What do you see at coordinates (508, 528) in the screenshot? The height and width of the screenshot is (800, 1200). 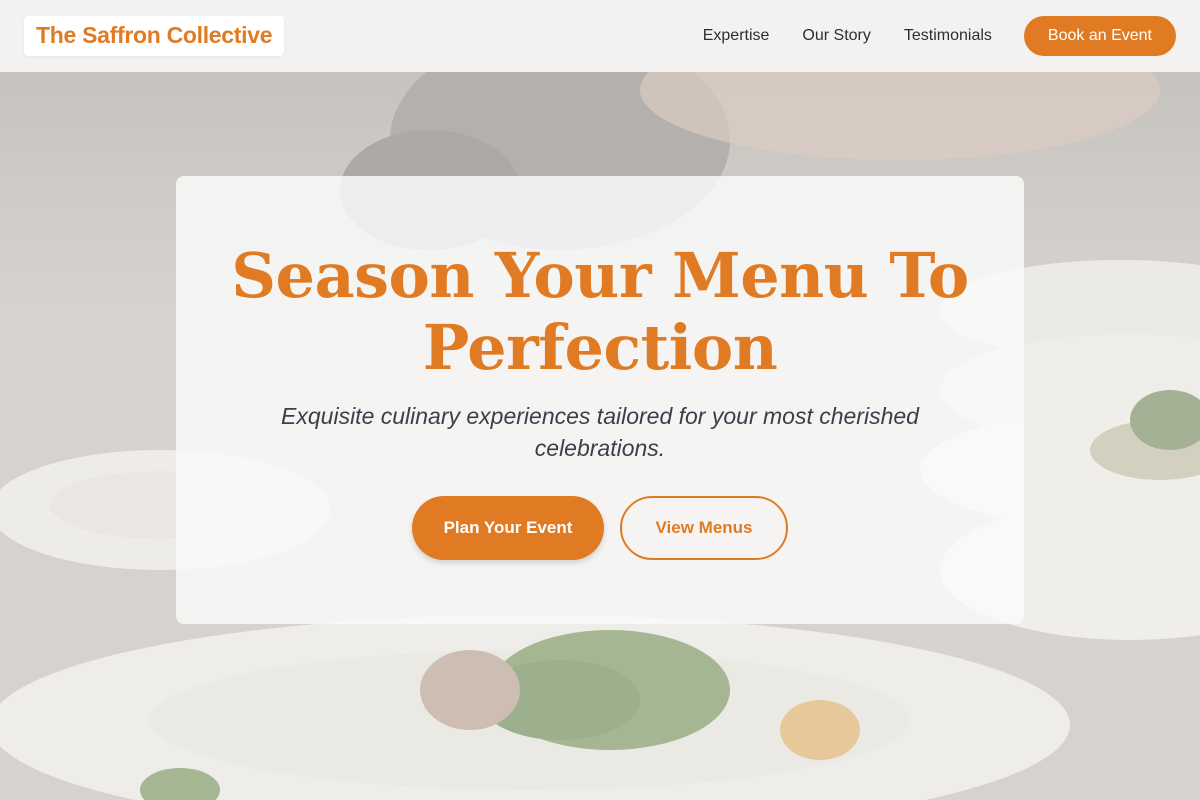 I see `plan-event-button: Plan Your Event` at bounding box center [508, 528].